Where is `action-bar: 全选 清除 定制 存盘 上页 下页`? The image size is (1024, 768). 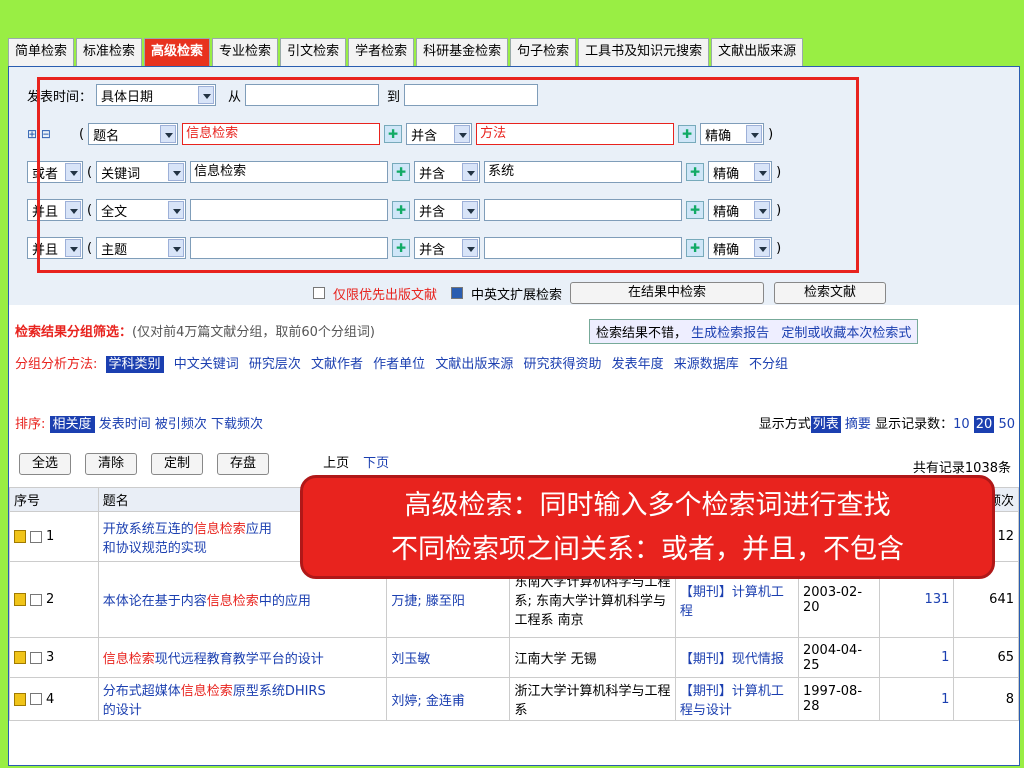 action-bar: 全选 清除 定制 存盘 上页 下页 is located at coordinates (204, 464).